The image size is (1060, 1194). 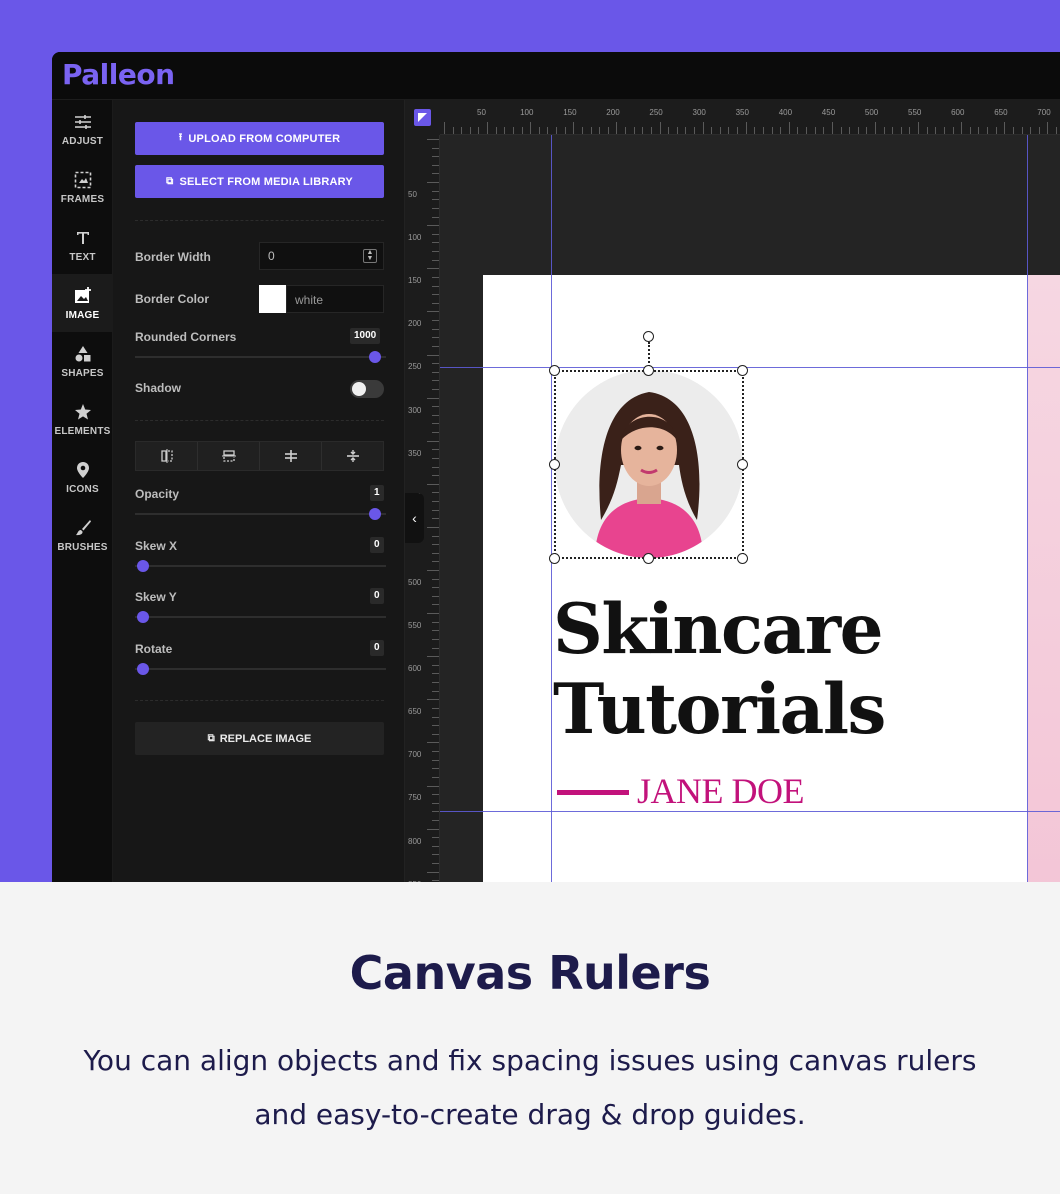 What do you see at coordinates (335, 299) in the screenshot?
I see `border-color-input: white` at bounding box center [335, 299].